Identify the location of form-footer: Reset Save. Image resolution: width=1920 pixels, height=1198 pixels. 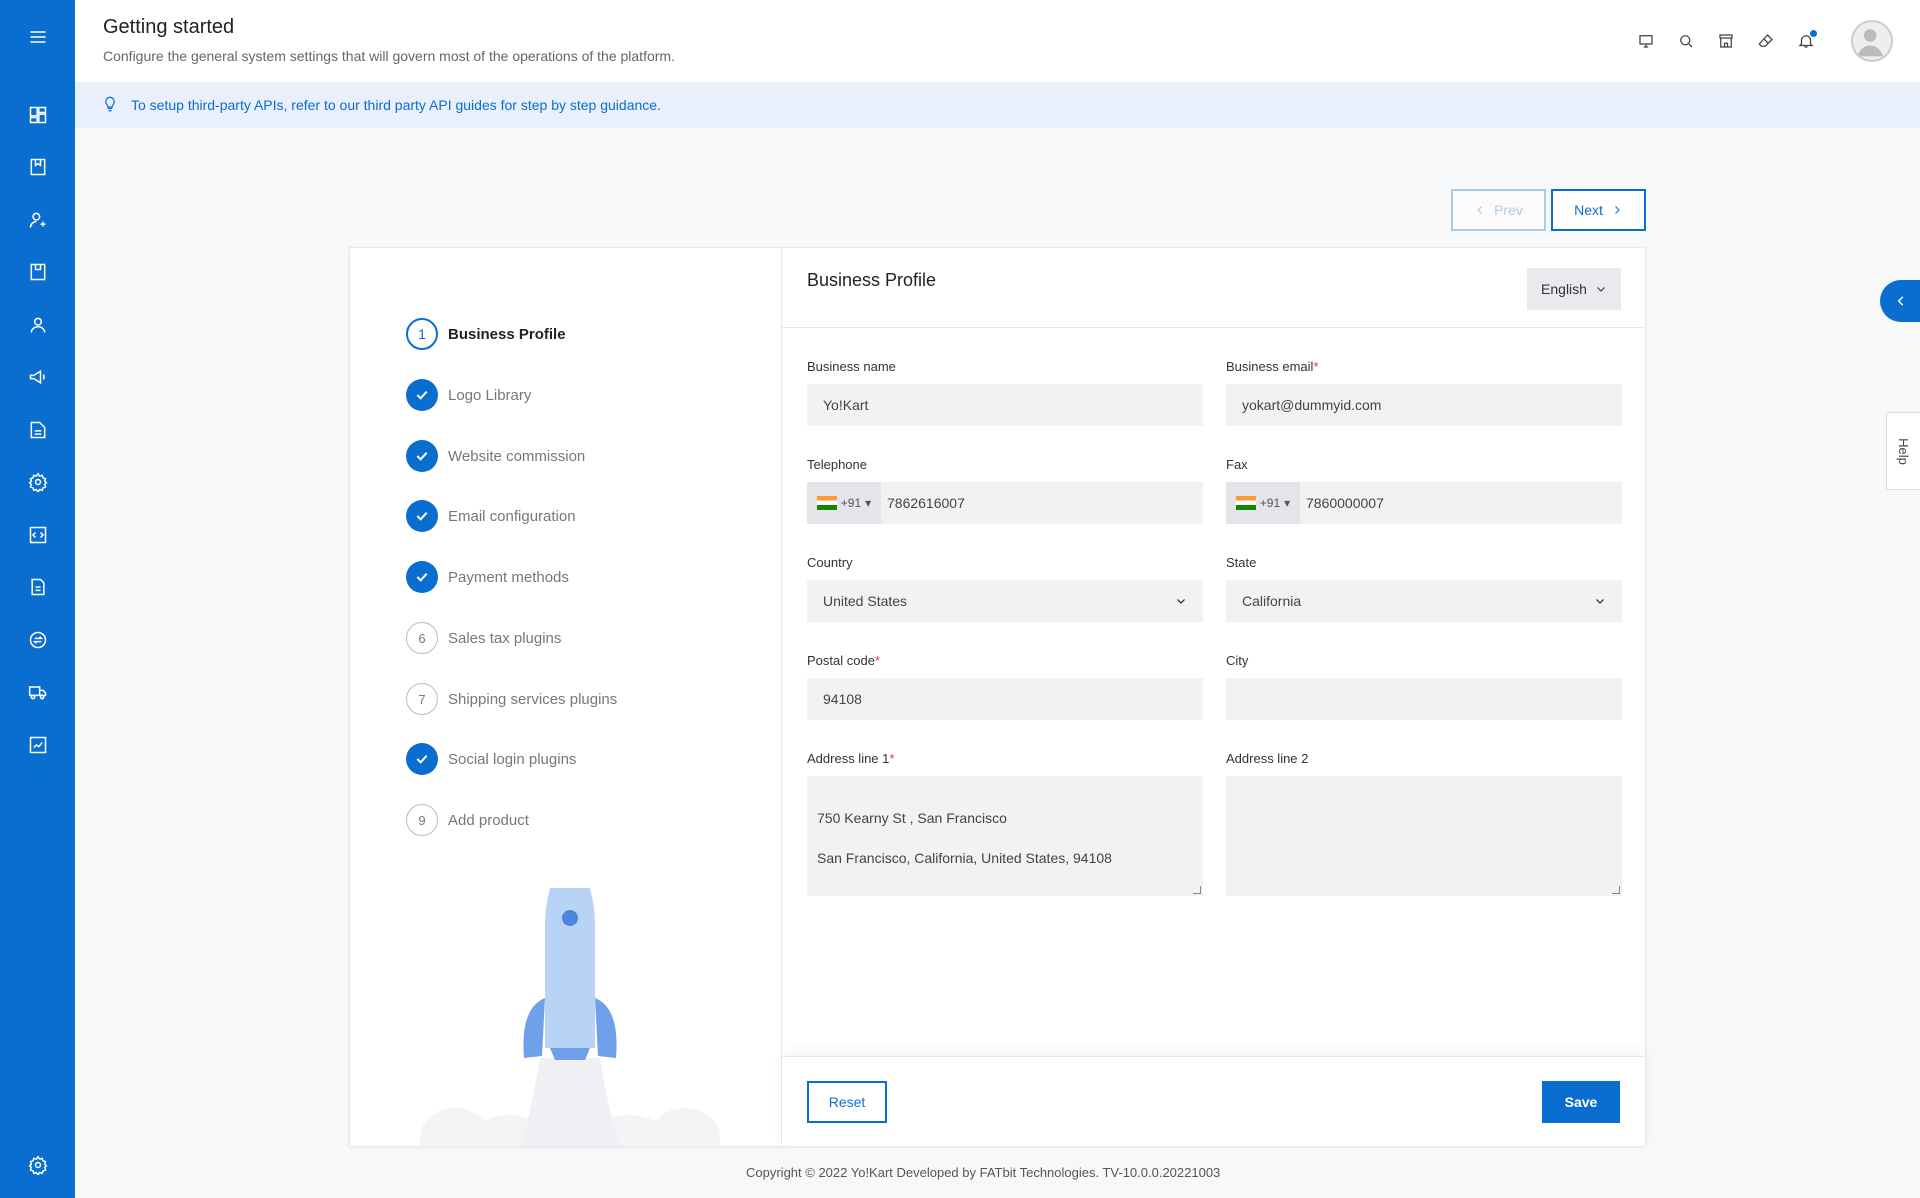
(1214, 1101).